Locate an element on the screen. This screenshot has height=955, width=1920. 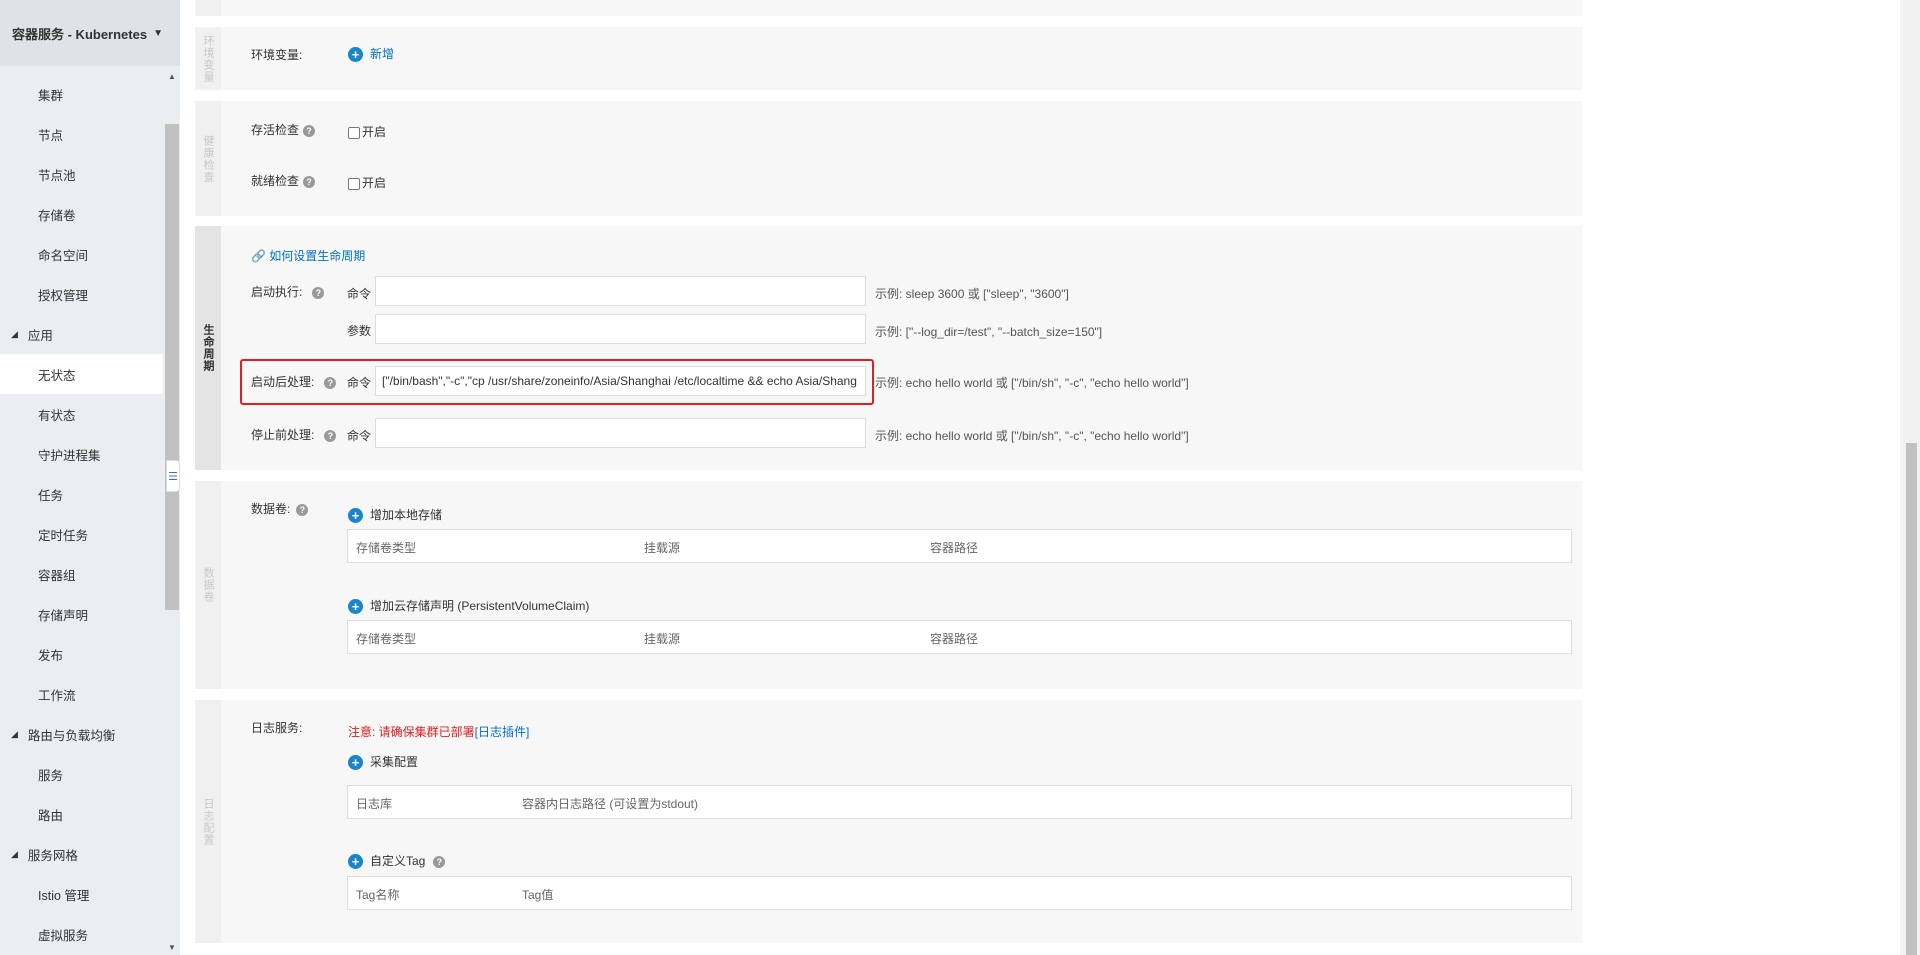
collect-config-button: + 采集配置 is located at coordinates (383, 762).